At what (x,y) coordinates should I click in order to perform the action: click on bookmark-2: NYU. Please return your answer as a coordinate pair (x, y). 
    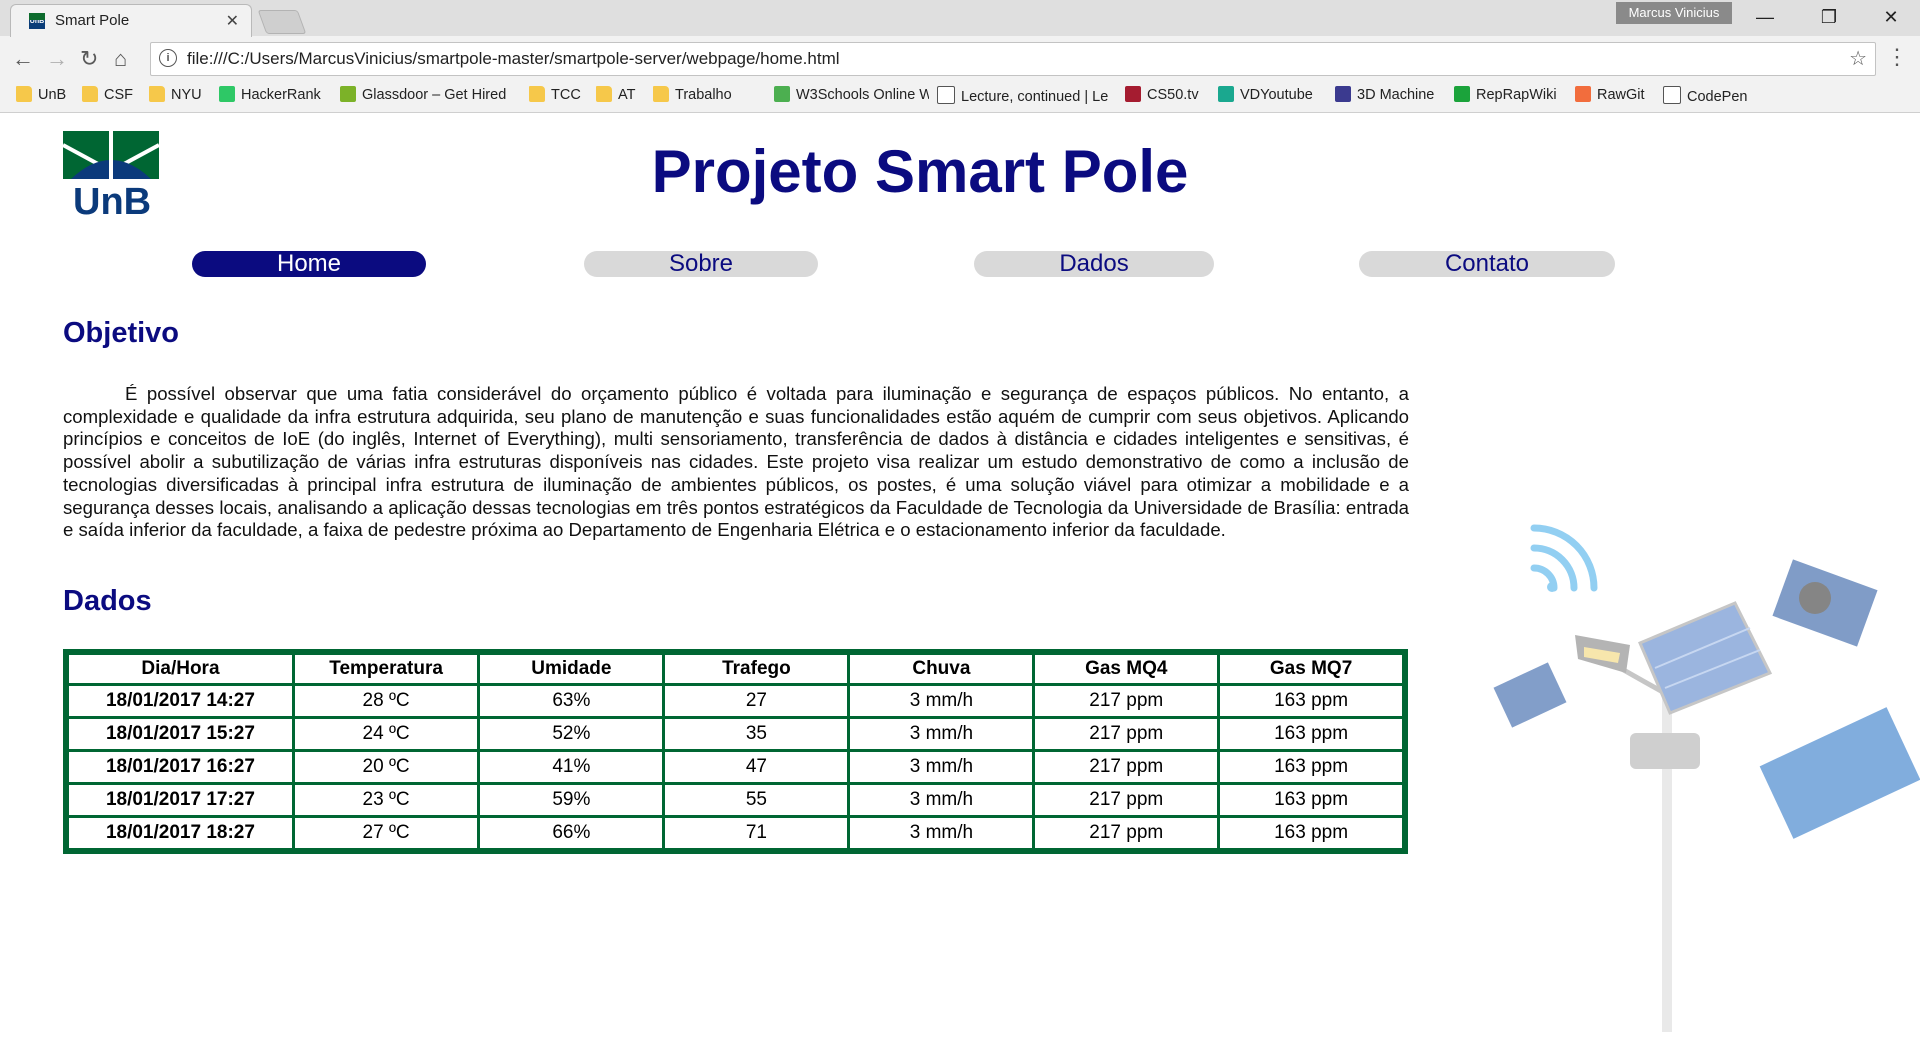
    Looking at the image, I should click on (179, 96).